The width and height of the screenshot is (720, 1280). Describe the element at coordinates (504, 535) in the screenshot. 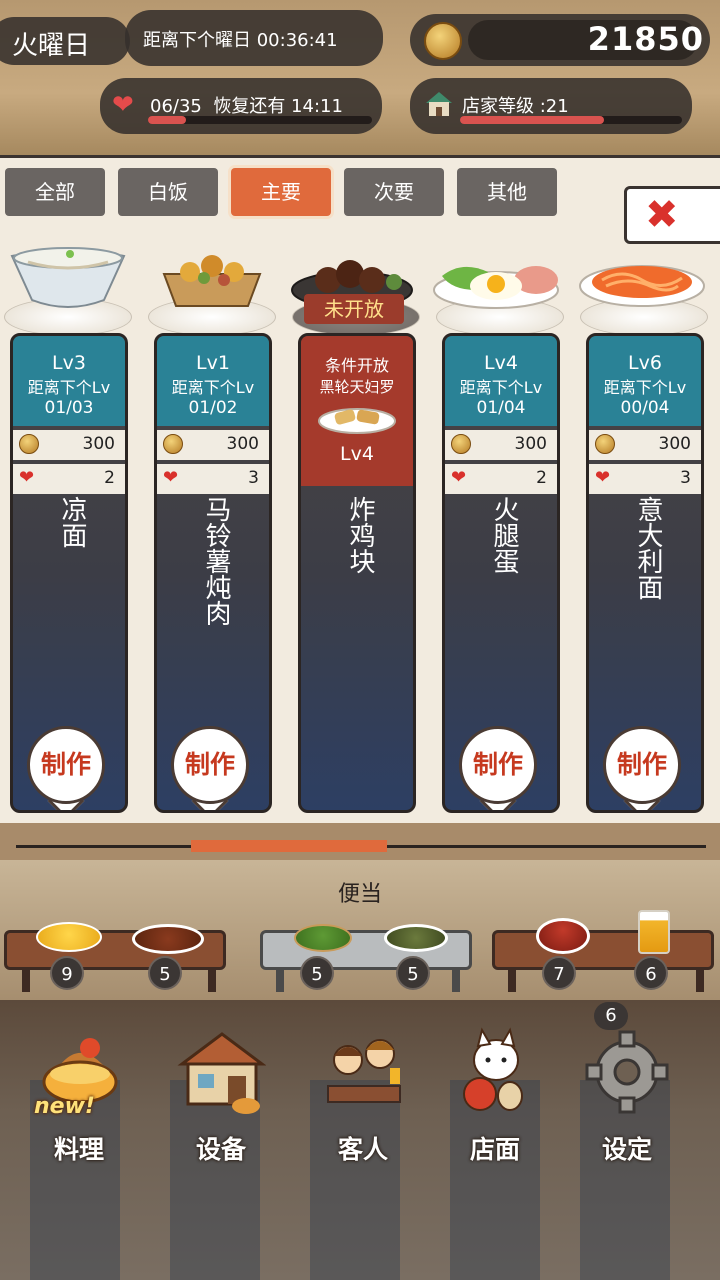

I see `dish-name: 火腿蛋` at that location.